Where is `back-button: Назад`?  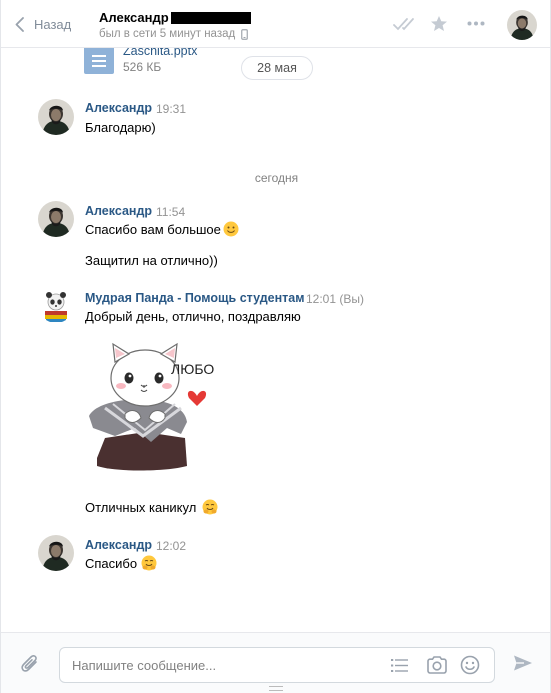 back-button: Назад is located at coordinates (43, 24).